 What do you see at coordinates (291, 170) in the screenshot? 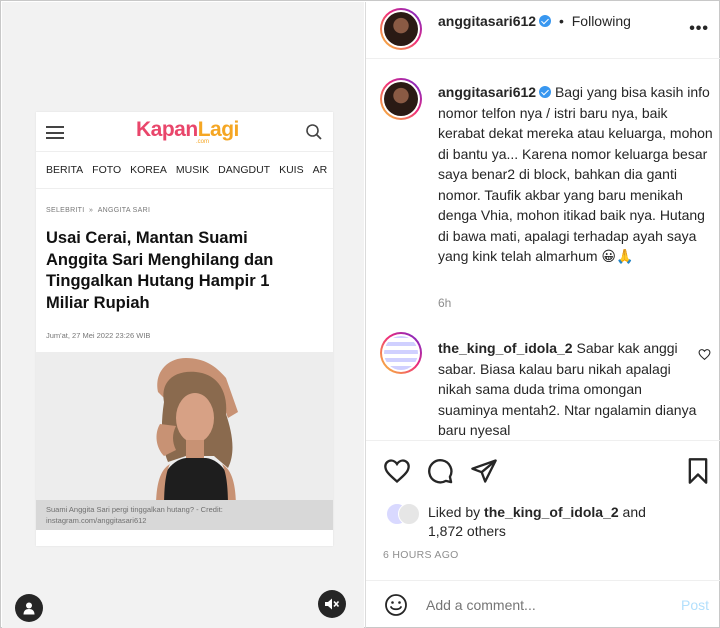
I see `nav-item: KUIS` at bounding box center [291, 170].